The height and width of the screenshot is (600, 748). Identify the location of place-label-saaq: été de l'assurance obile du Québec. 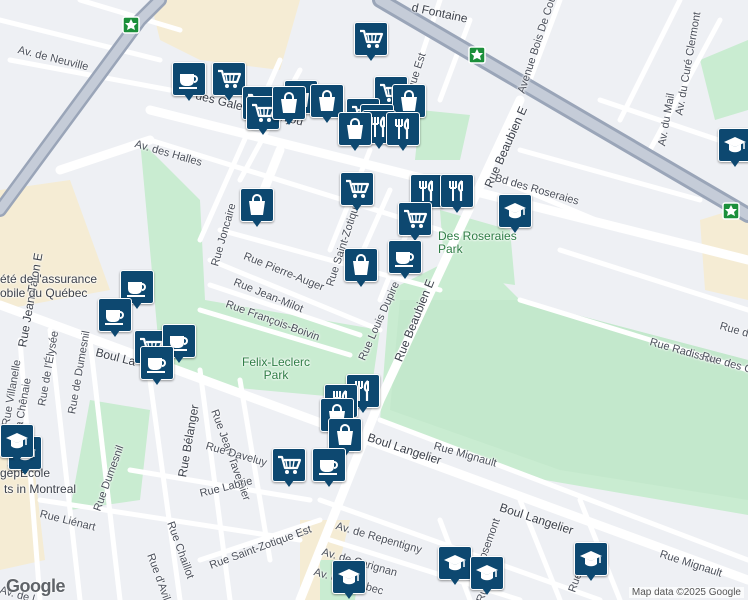
(48, 286).